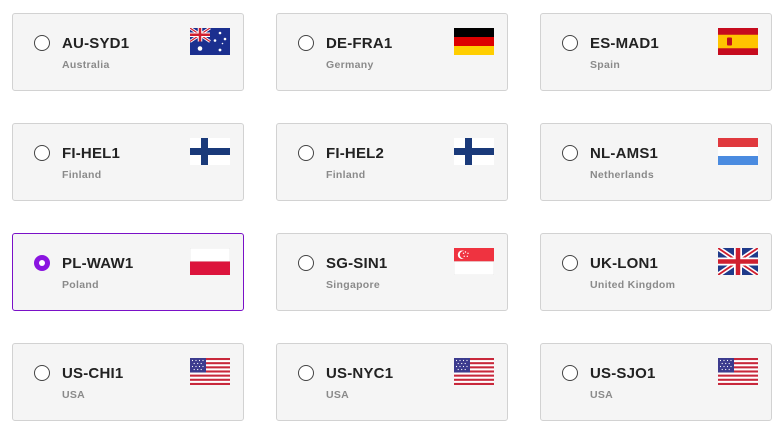 The width and height of the screenshot is (783, 430). What do you see at coordinates (474, 261) in the screenshot?
I see `singapore-flag-icon` at bounding box center [474, 261].